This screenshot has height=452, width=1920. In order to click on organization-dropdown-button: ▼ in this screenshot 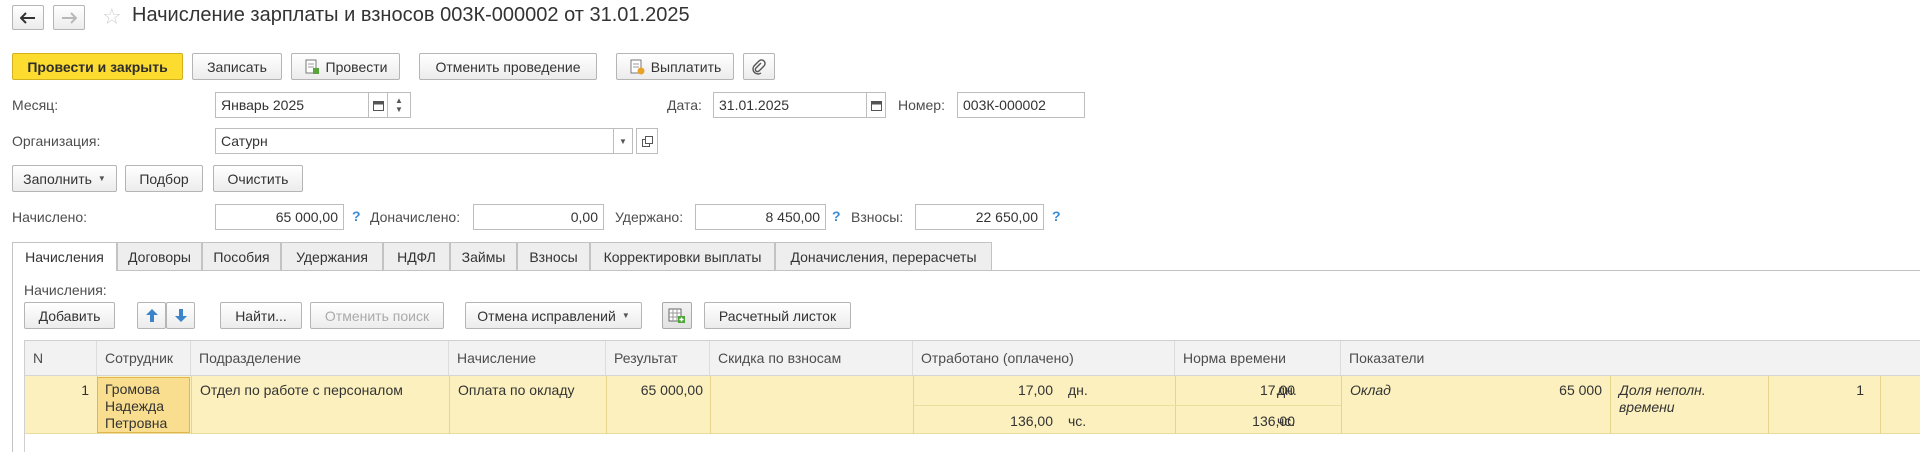, I will do `click(623, 141)`.